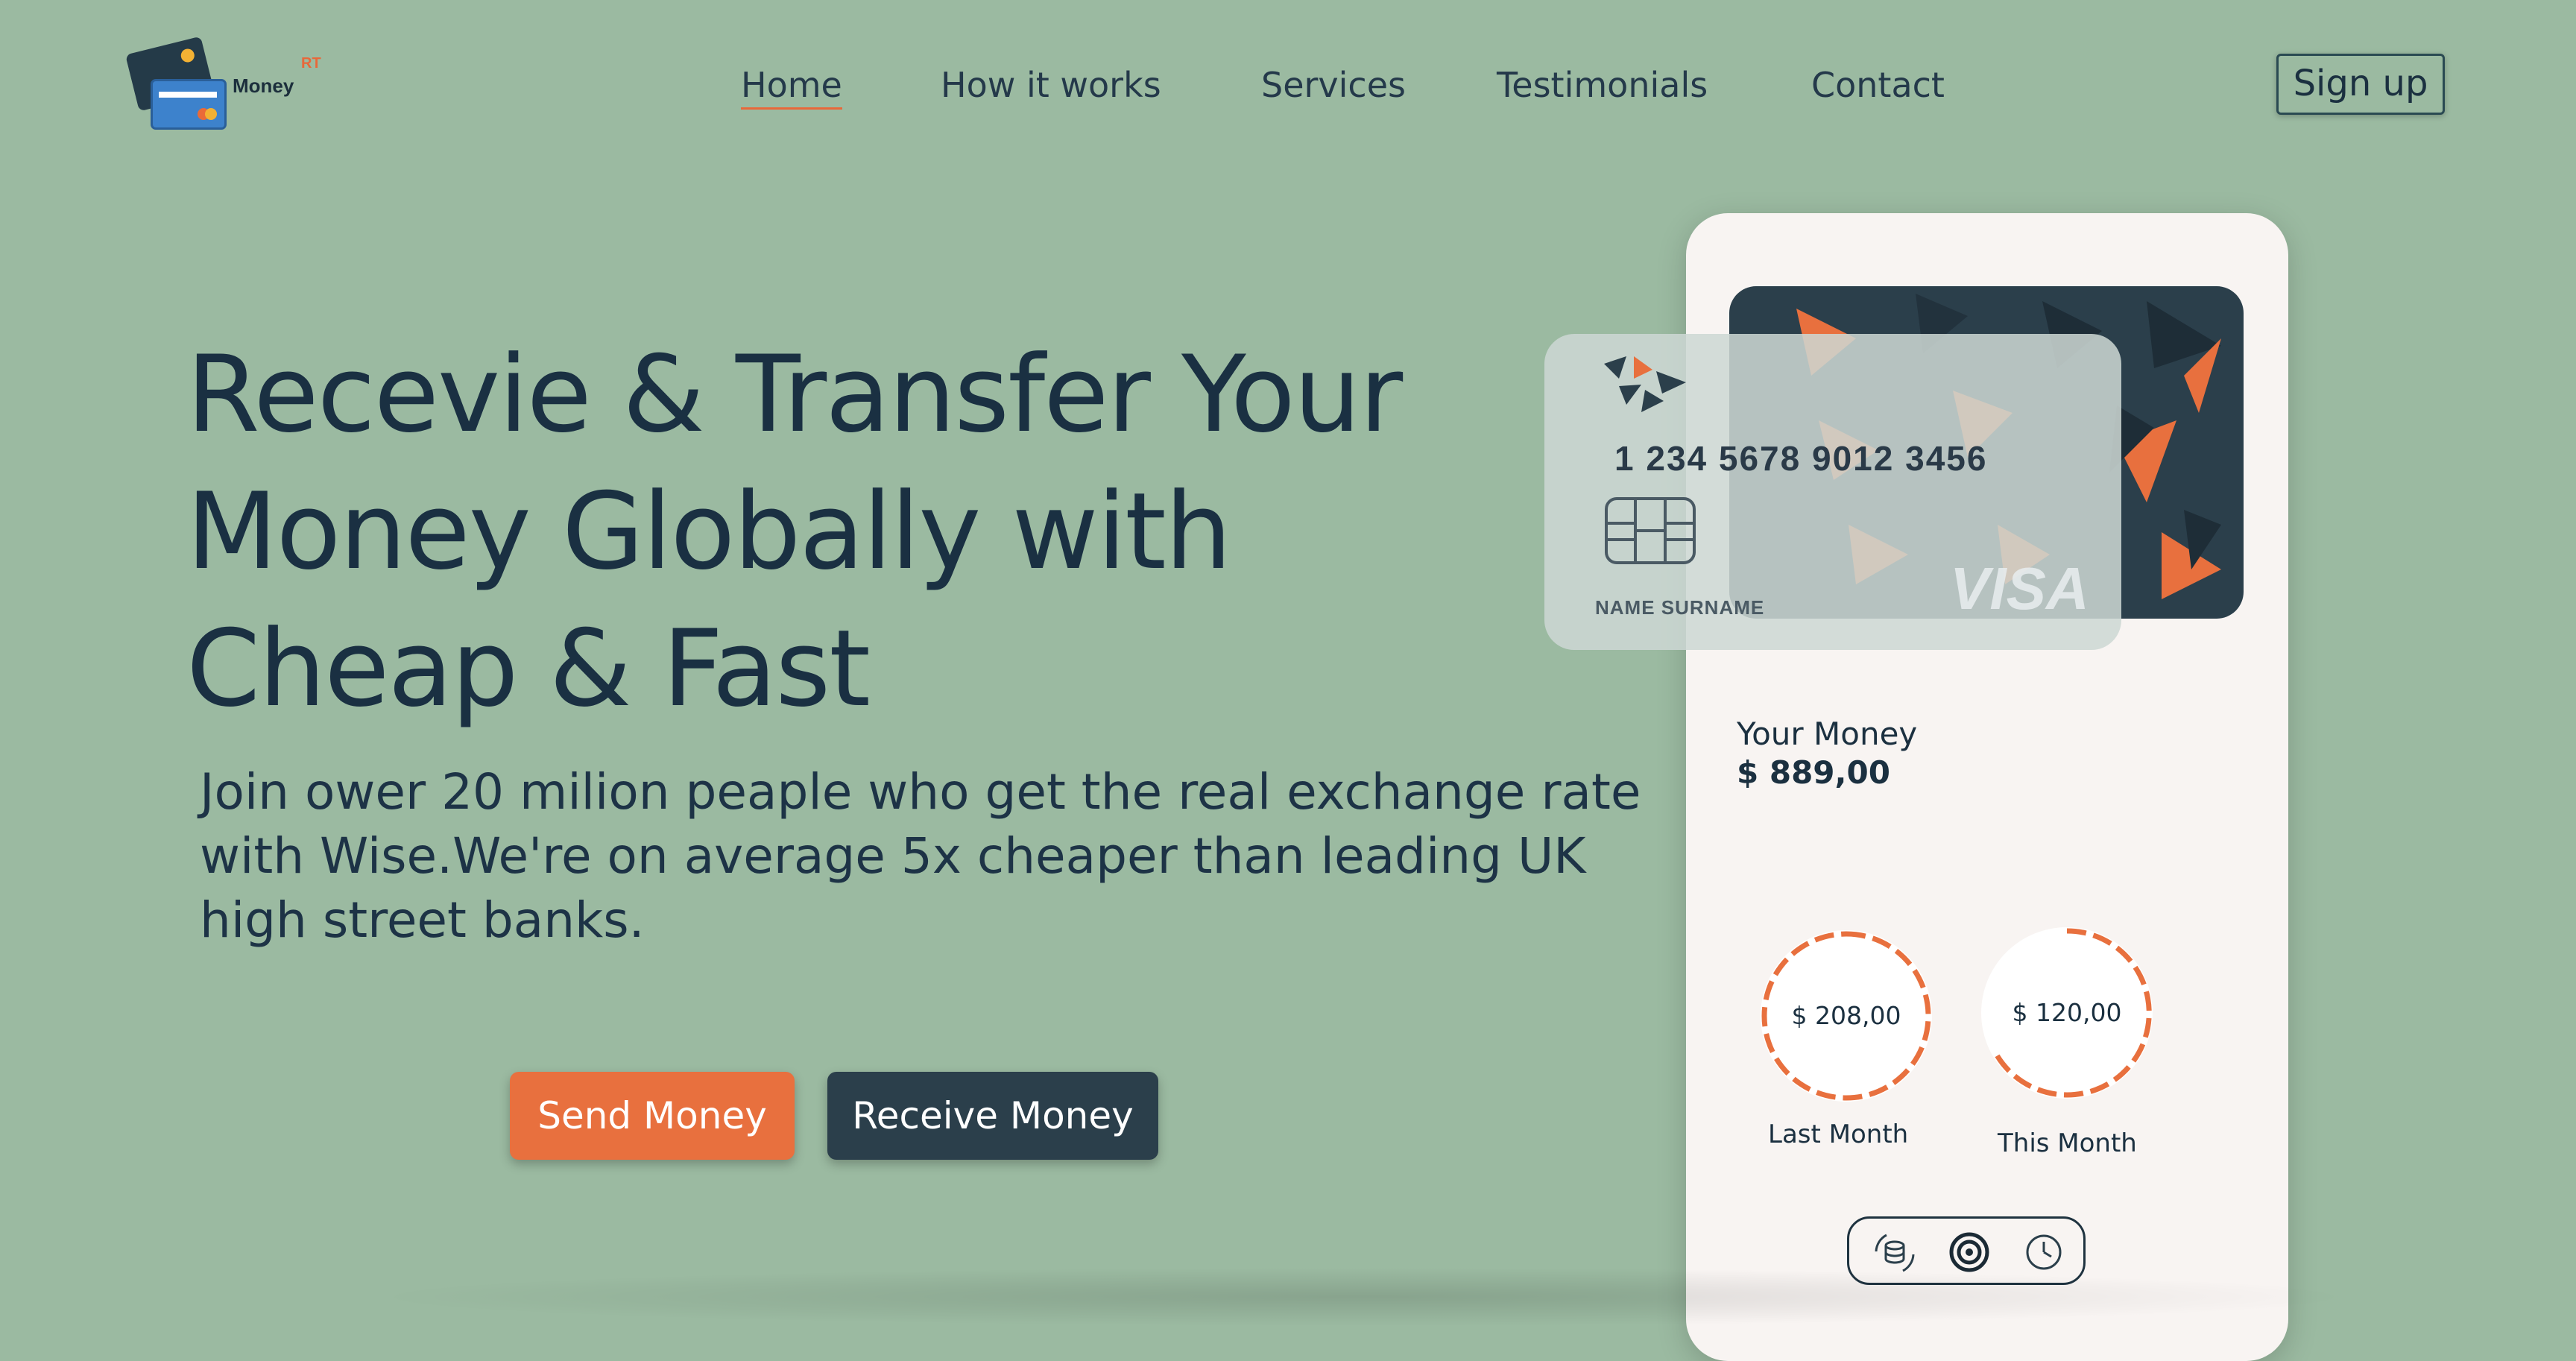  What do you see at coordinates (1813, 772) in the screenshot?
I see `wallet-balance: $ 889,00` at bounding box center [1813, 772].